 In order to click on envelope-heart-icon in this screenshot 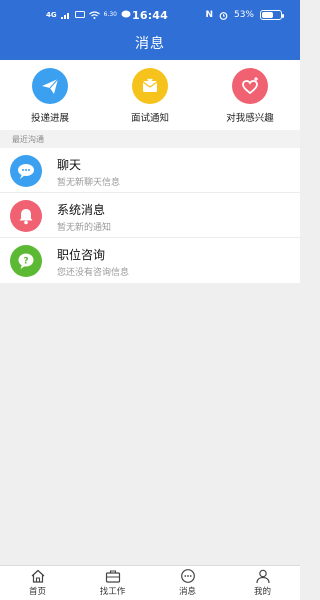, I will do `click(150, 86)`.